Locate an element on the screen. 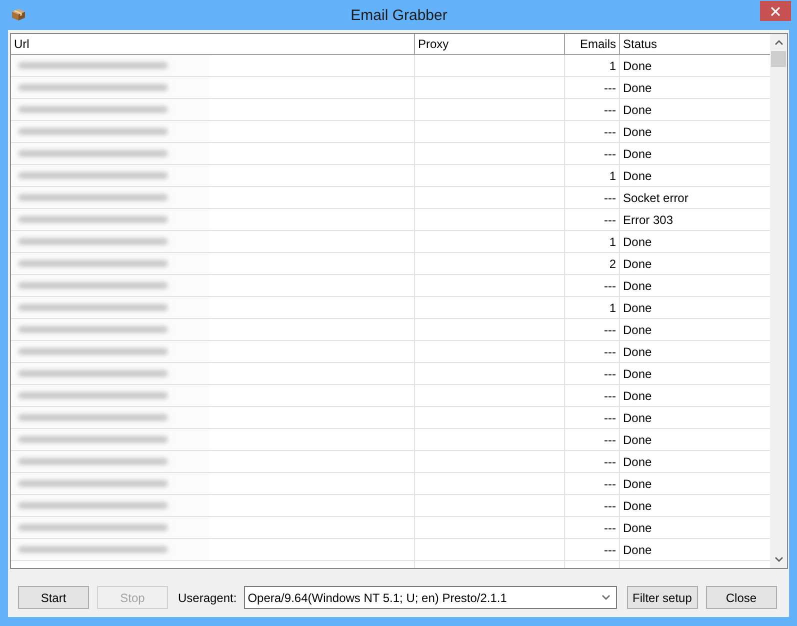 The image size is (797, 626). scrollbar-track is located at coordinates (778, 301).